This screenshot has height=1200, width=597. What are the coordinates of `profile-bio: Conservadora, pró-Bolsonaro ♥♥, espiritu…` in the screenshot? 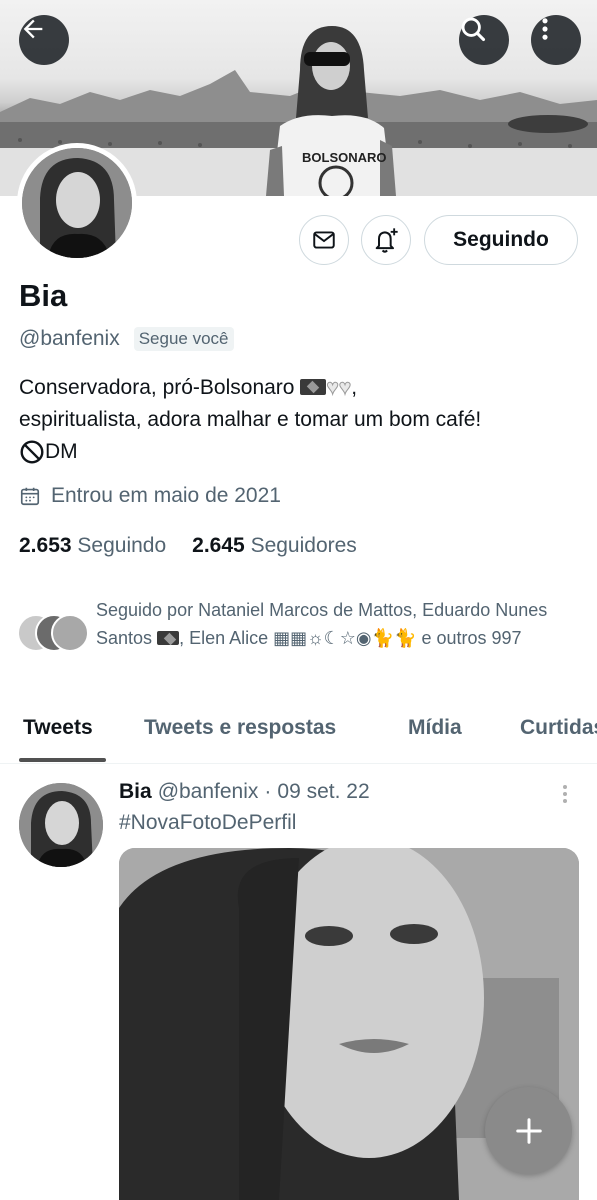 It's located at (301, 420).